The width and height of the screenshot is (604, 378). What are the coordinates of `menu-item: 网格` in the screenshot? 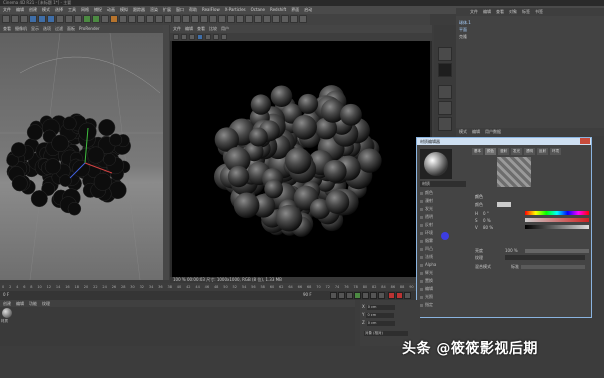 It's located at (85, 10).